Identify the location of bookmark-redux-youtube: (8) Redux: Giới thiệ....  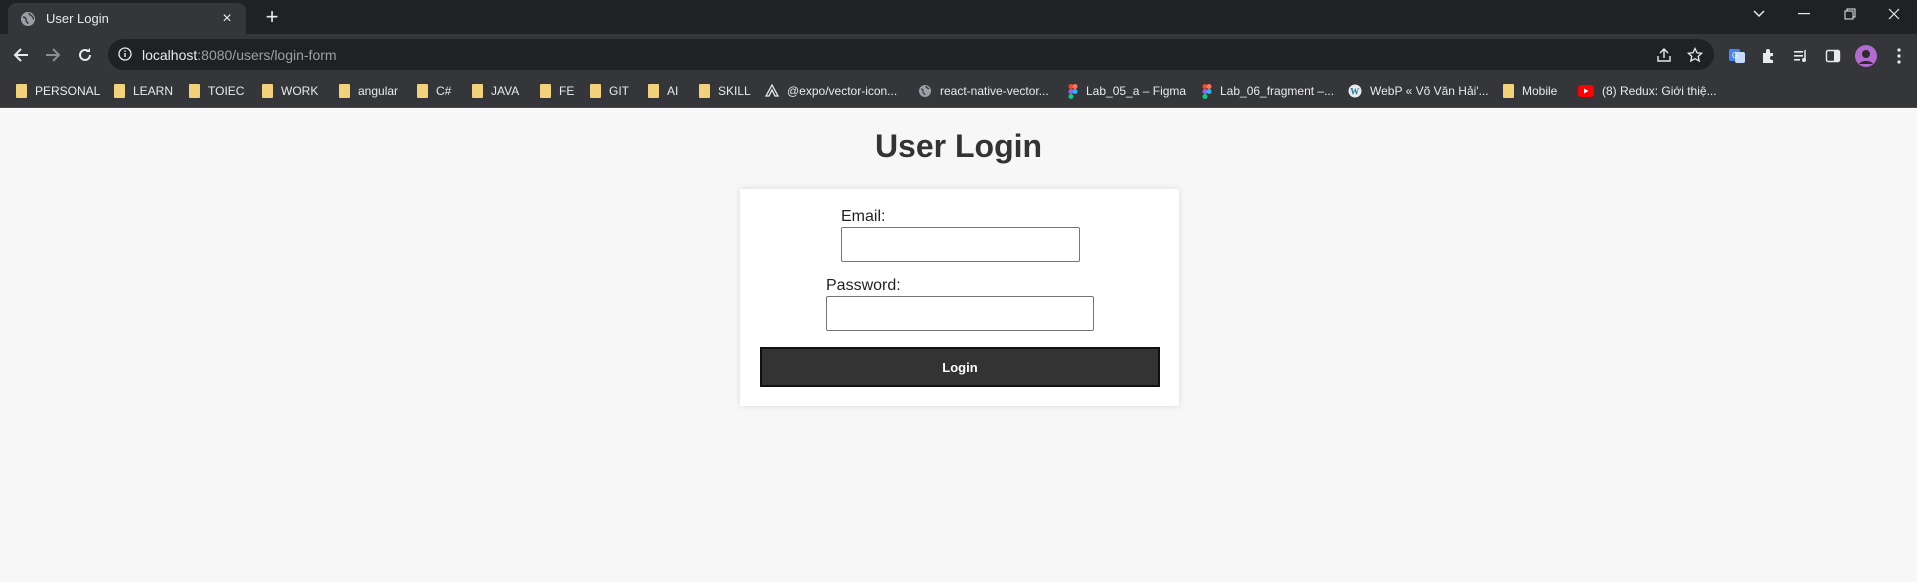
(1647, 91).